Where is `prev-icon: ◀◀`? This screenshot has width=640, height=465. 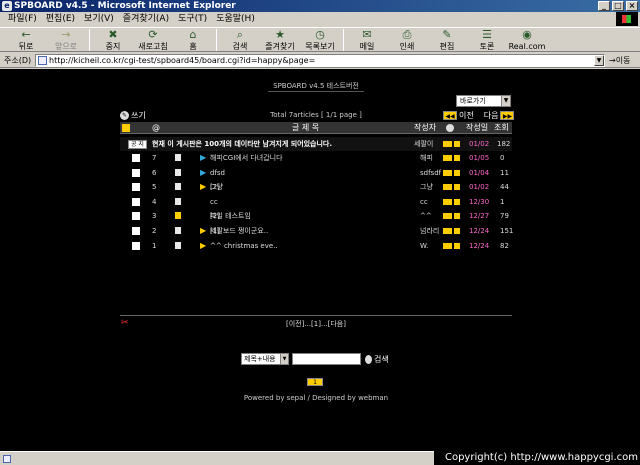
prev-icon: ◀◀ is located at coordinates (450, 115).